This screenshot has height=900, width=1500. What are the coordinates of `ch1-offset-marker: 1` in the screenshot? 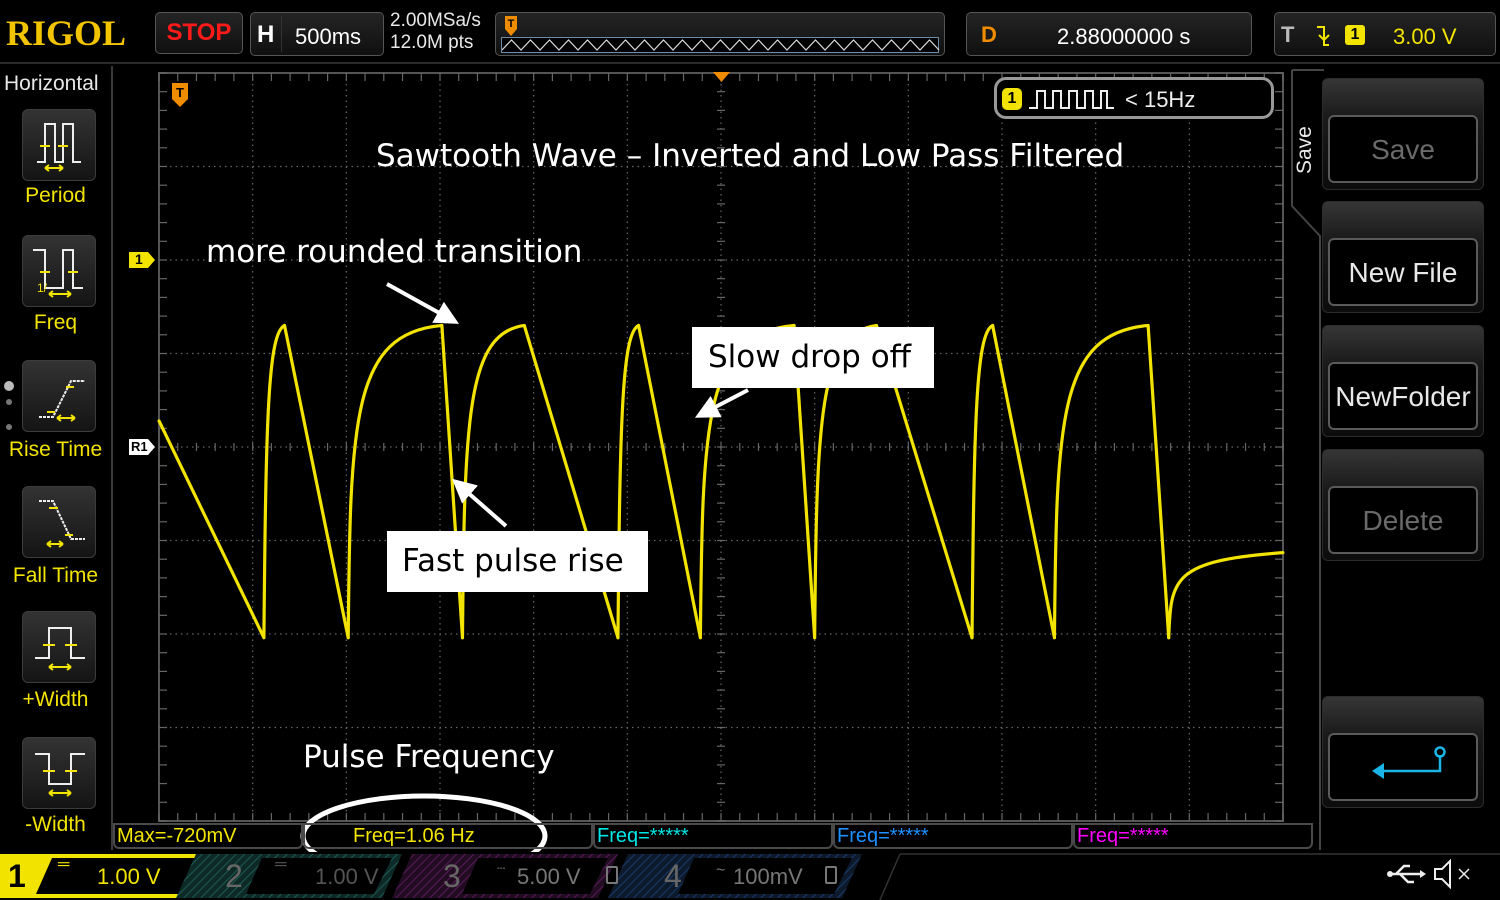 It's located at (142, 260).